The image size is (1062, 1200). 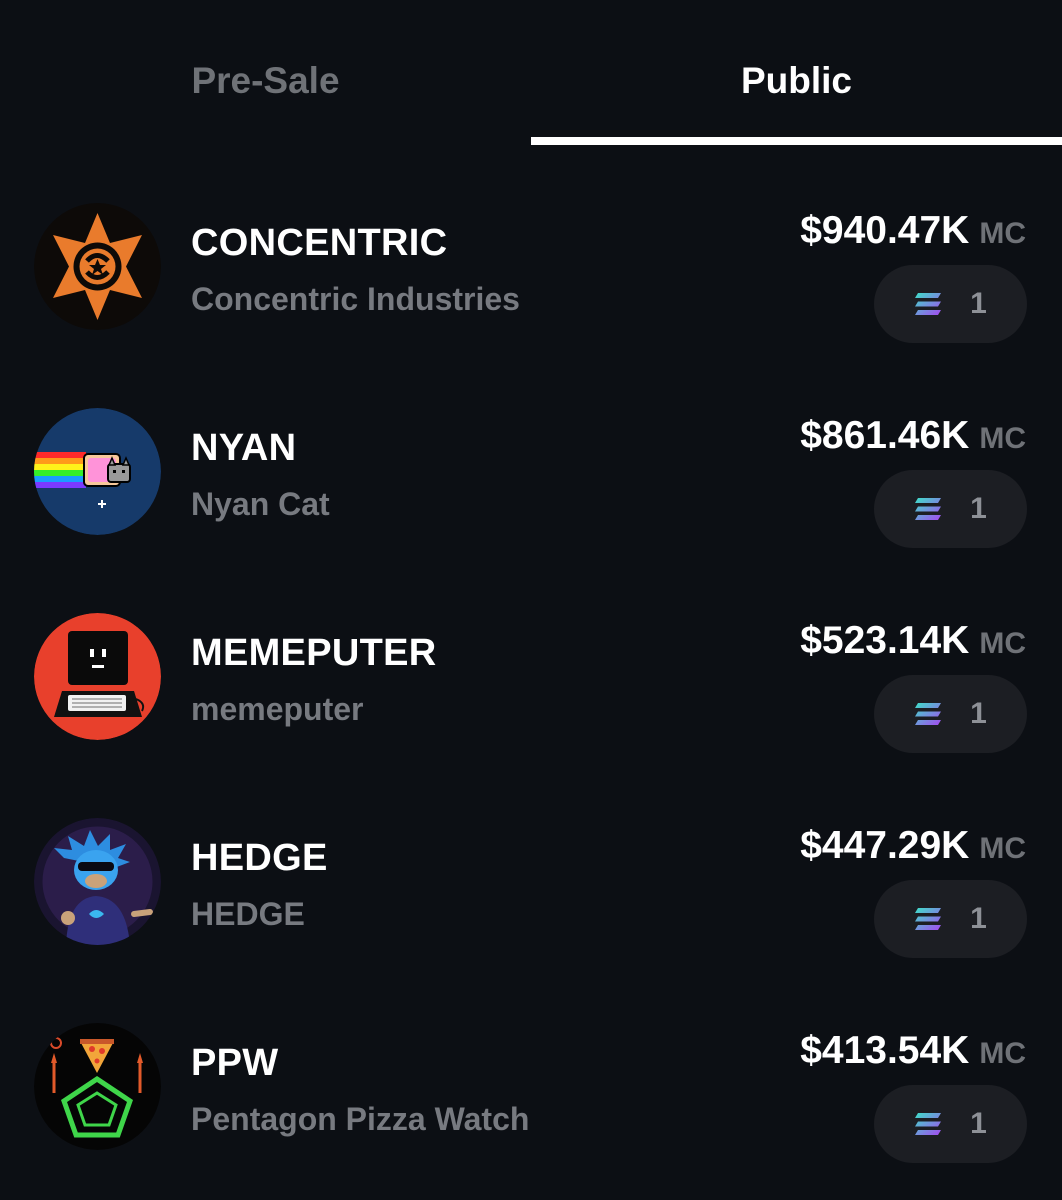 What do you see at coordinates (97, 266) in the screenshot?
I see `concentric-star-logo-icon` at bounding box center [97, 266].